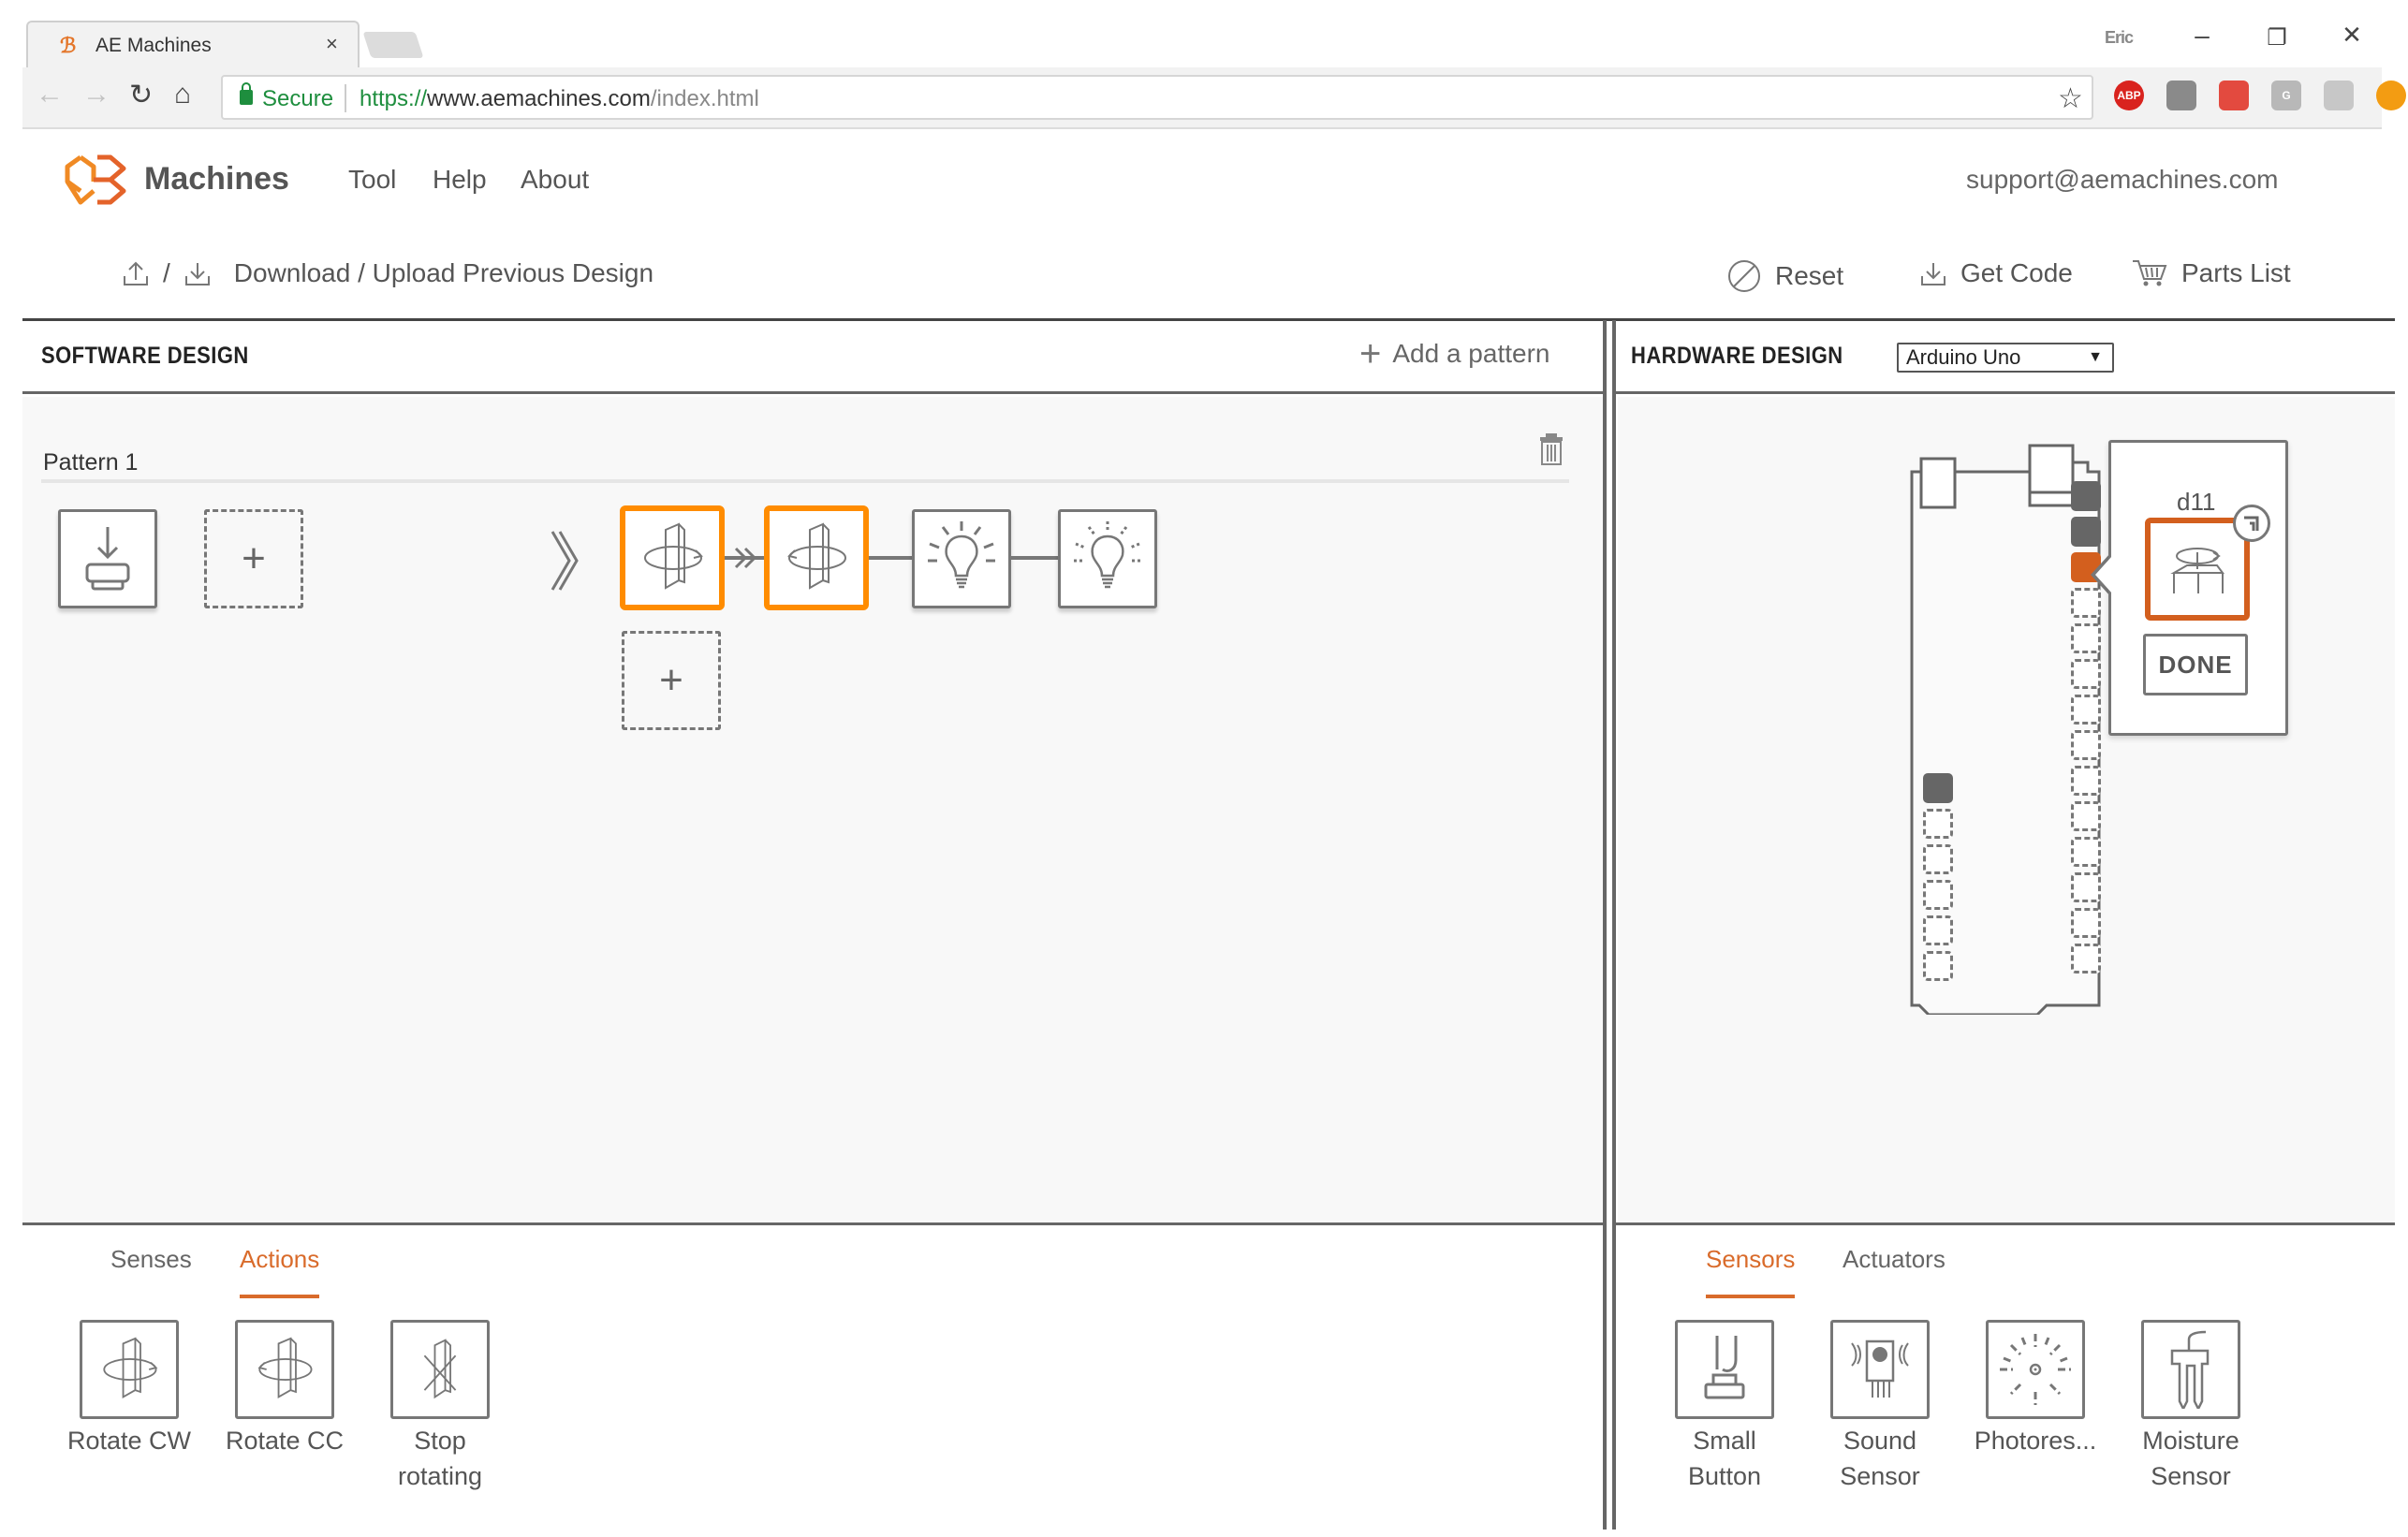 The height and width of the screenshot is (1537, 2408). What do you see at coordinates (2190, 1407) in the screenshot?
I see `palette-moisture-sensor: Moisture Sensor` at bounding box center [2190, 1407].